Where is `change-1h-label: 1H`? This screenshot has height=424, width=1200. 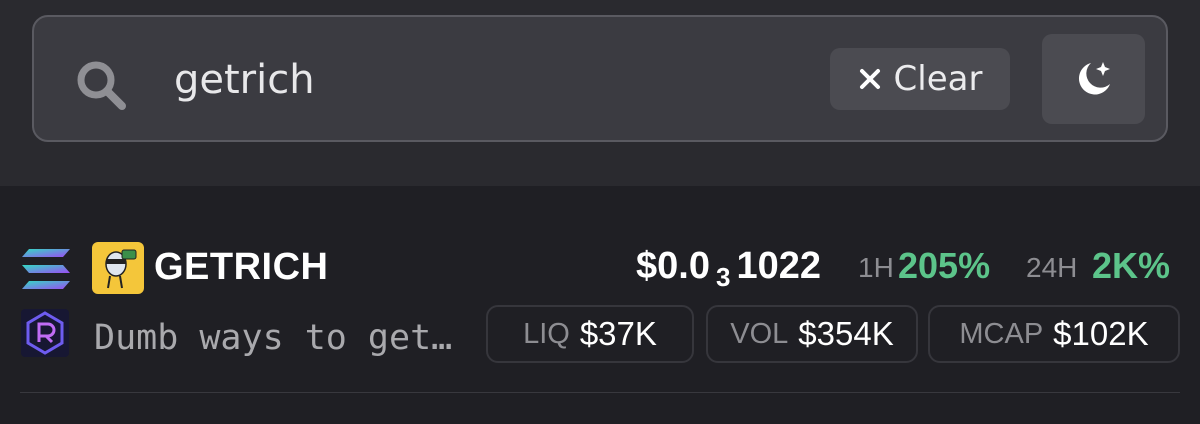
change-1h-label: 1H is located at coordinates (876, 267).